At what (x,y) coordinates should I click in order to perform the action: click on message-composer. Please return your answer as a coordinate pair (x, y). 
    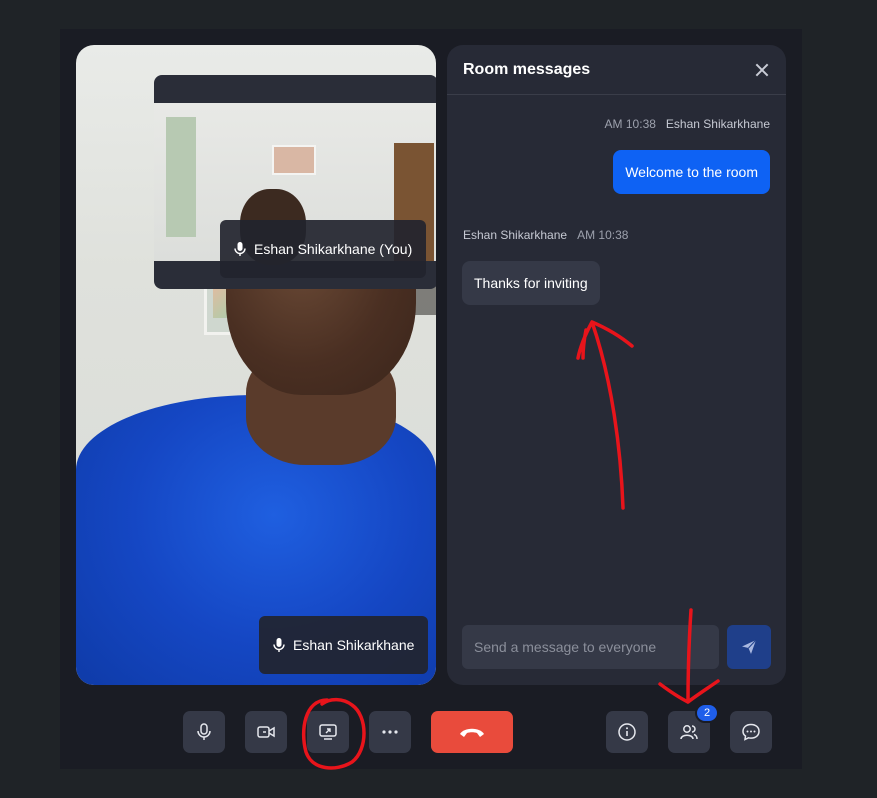
    Looking at the image, I should click on (616, 647).